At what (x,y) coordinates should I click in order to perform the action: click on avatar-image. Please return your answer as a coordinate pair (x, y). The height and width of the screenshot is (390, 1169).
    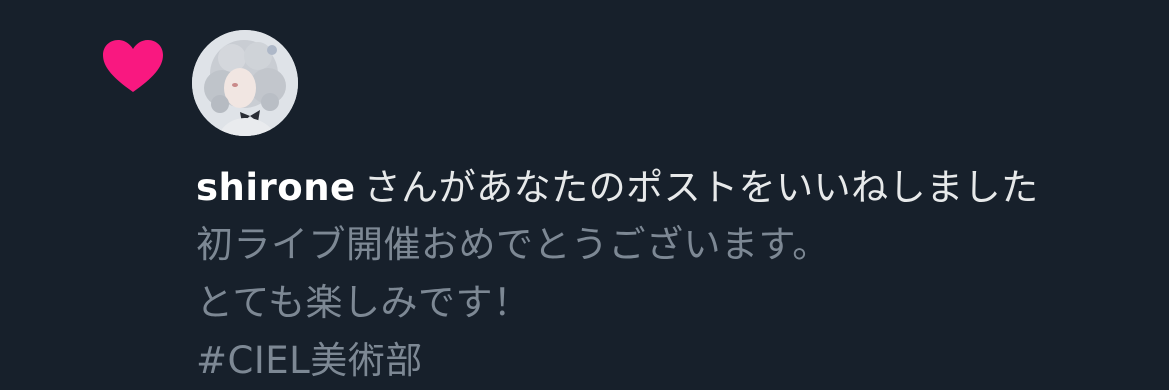
    Looking at the image, I should click on (245, 83).